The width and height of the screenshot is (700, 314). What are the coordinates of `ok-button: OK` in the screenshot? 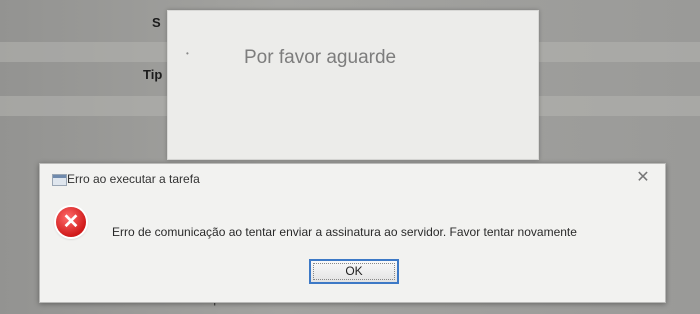 It's located at (354, 271).